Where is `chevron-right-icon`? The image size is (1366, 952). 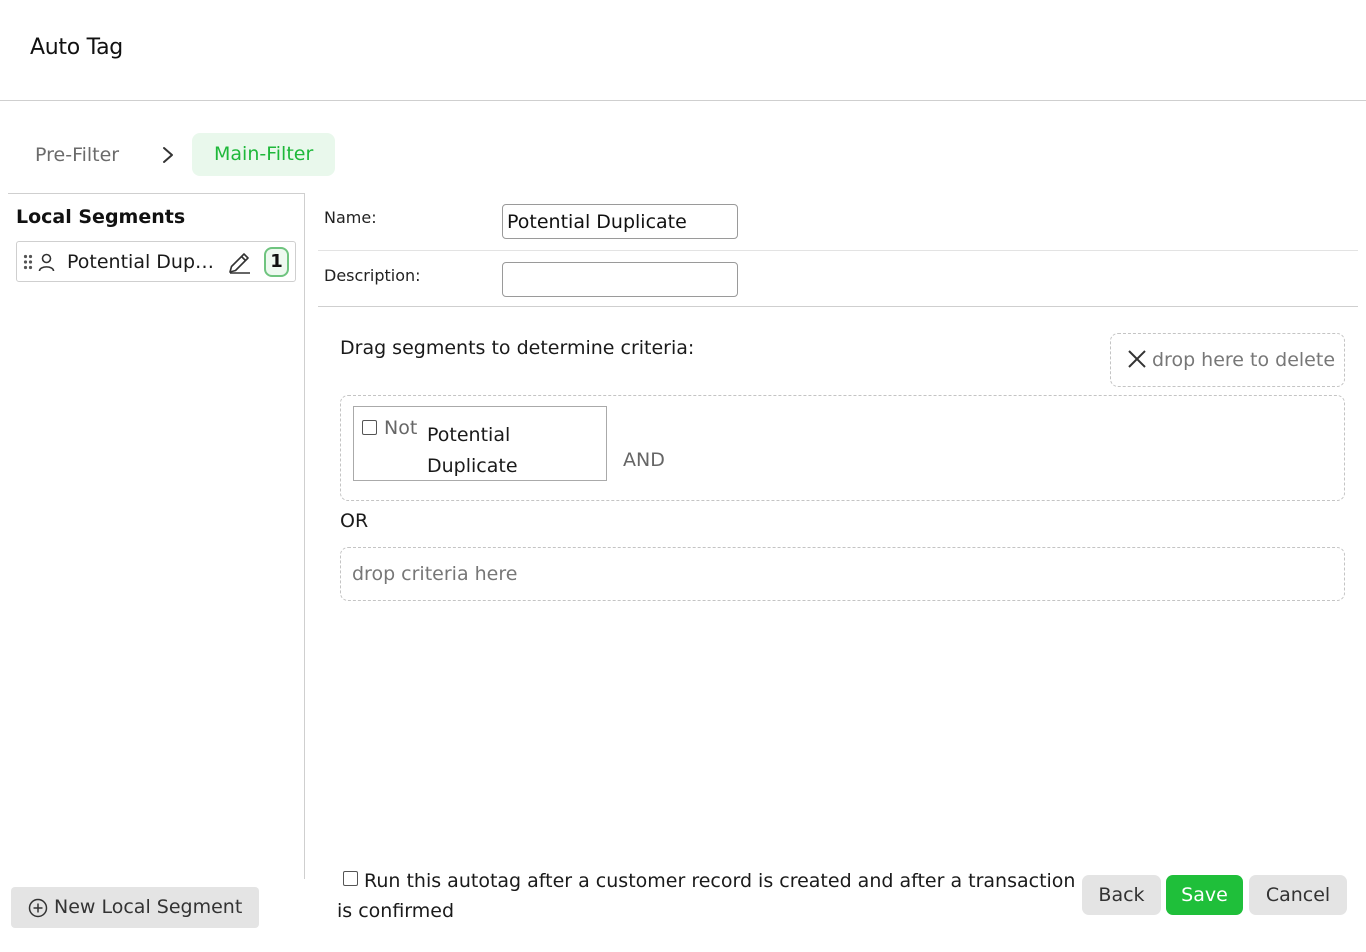 chevron-right-icon is located at coordinates (168, 155).